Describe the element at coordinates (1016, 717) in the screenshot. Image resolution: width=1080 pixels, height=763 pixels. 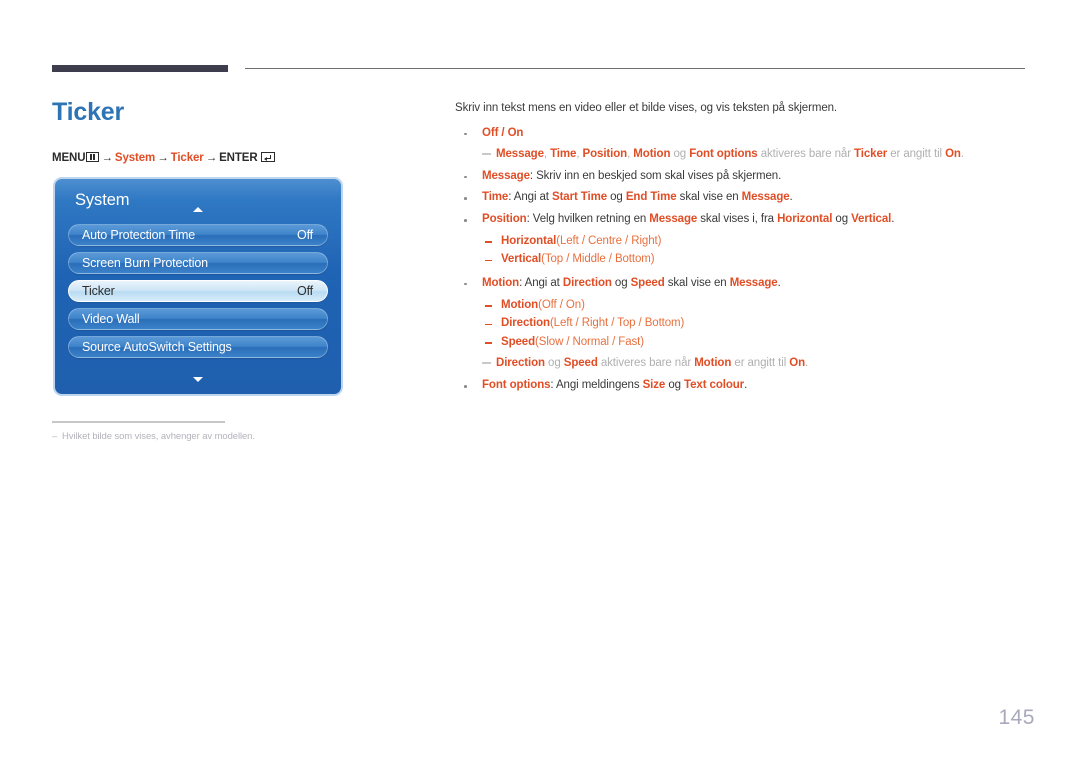
I see `page-number: 145` at that location.